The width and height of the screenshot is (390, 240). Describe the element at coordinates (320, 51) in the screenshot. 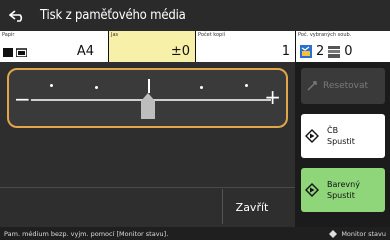

I see `selected-files-count: 2` at that location.